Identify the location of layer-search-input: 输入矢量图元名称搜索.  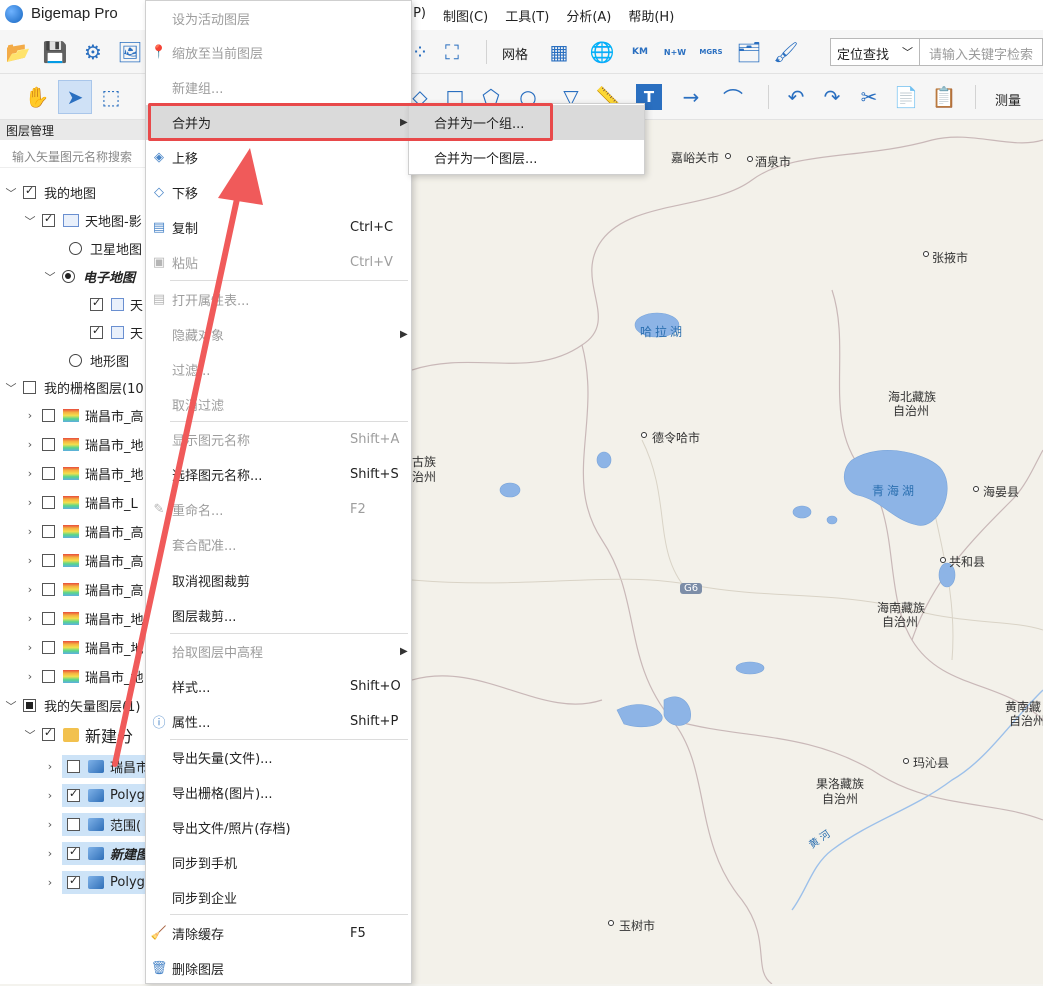
(73, 154).